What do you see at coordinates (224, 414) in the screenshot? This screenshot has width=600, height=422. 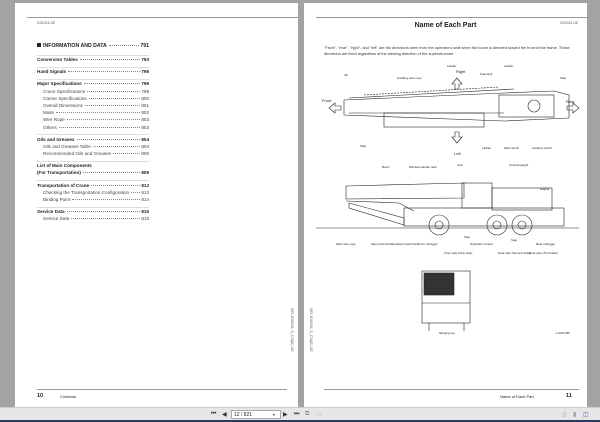 I see `previous-page-icon: ◀` at bounding box center [224, 414].